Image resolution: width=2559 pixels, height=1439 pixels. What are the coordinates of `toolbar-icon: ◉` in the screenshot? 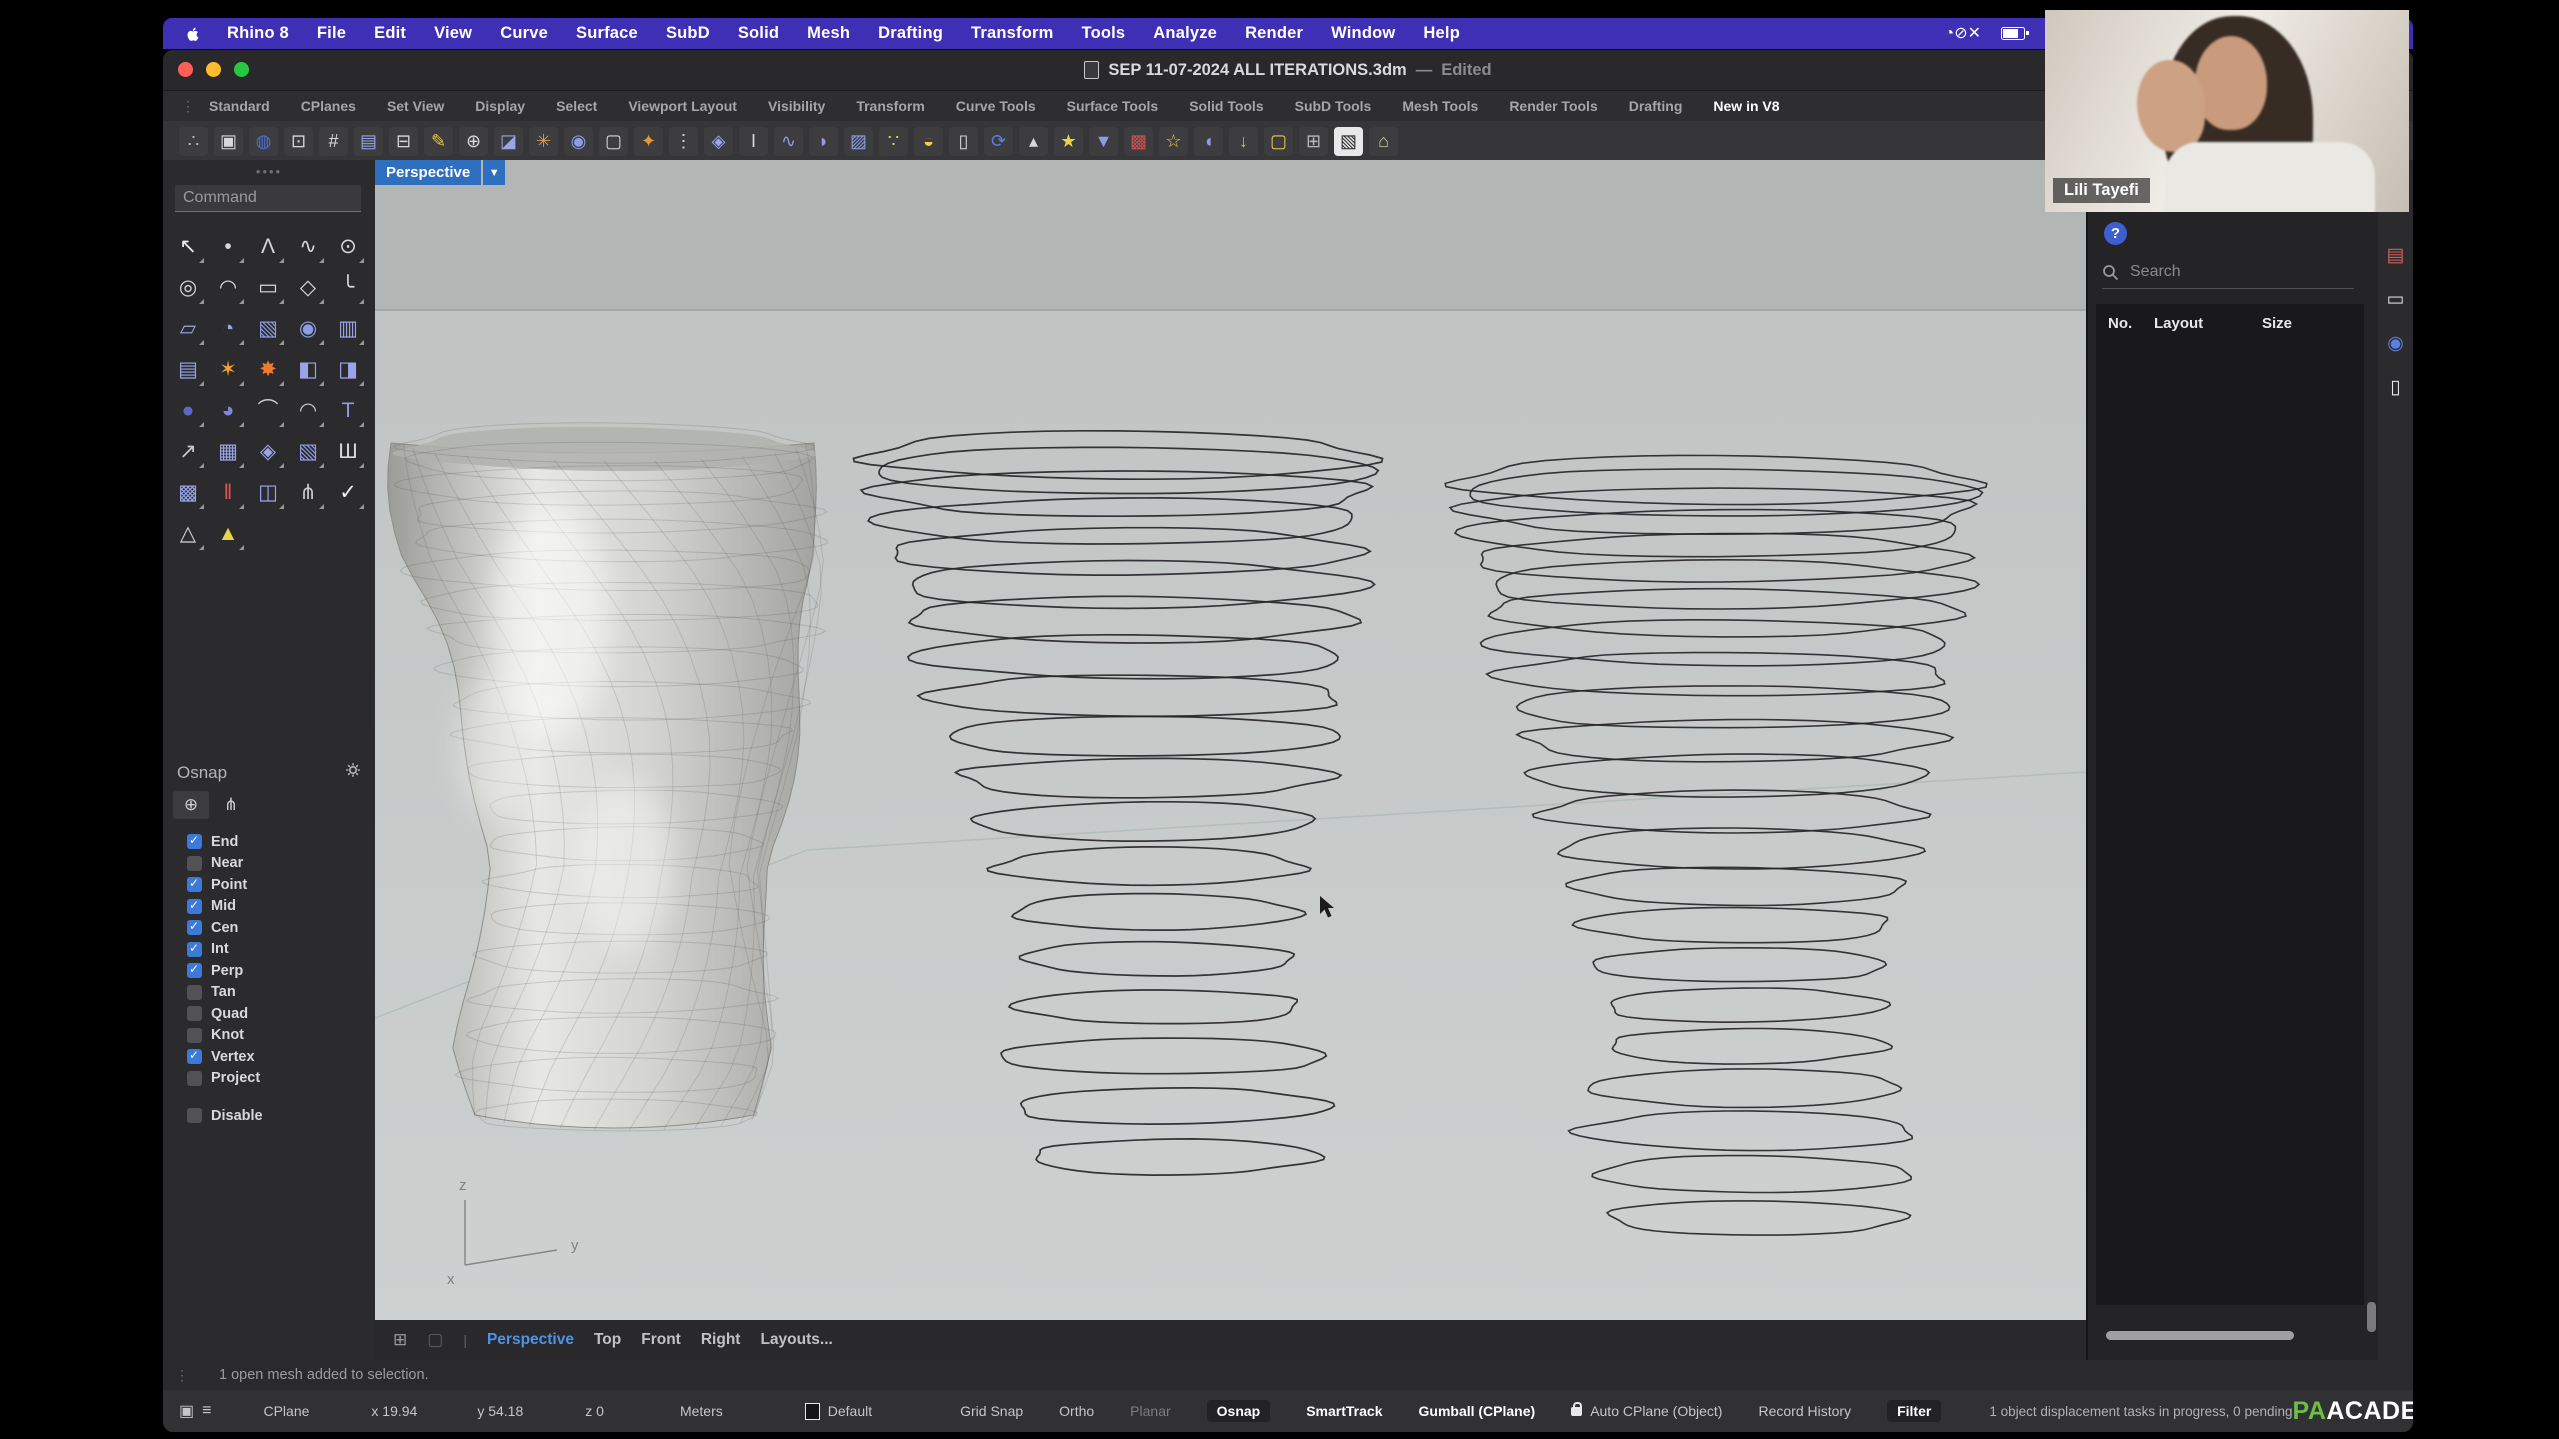 It's located at (579, 141).